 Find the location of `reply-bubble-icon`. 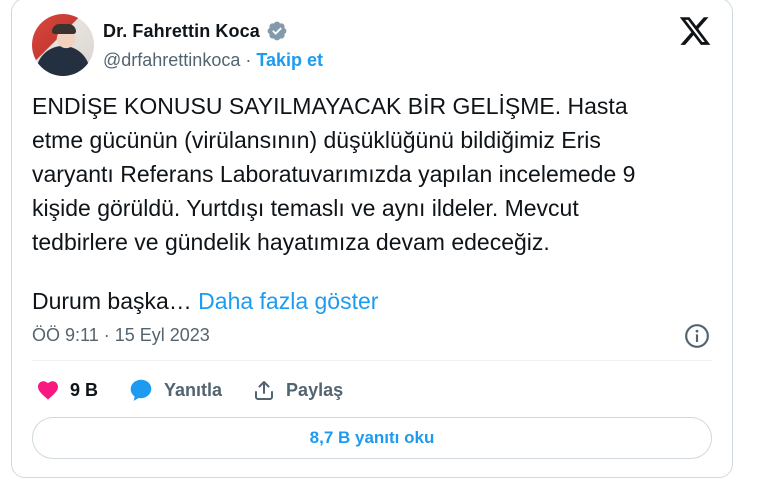

reply-bubble-icon is located at coordinates (141, 390).